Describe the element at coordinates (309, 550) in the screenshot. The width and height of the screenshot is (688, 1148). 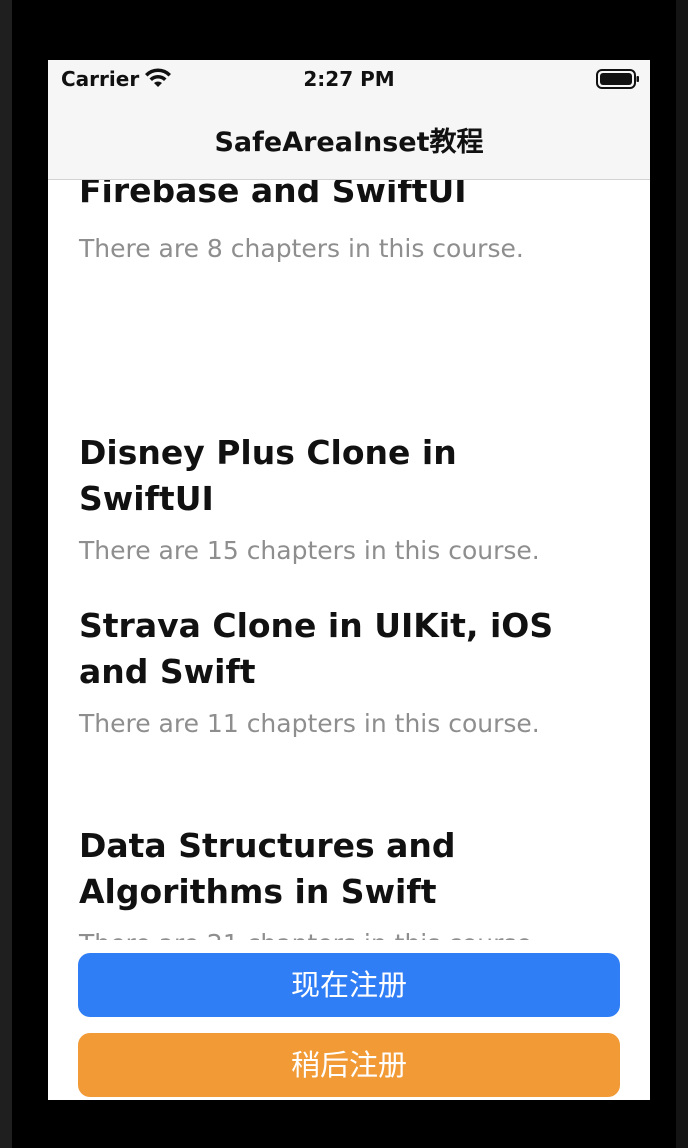
I see `course-subtitle: There are 15 chapters in this course.` at that location.